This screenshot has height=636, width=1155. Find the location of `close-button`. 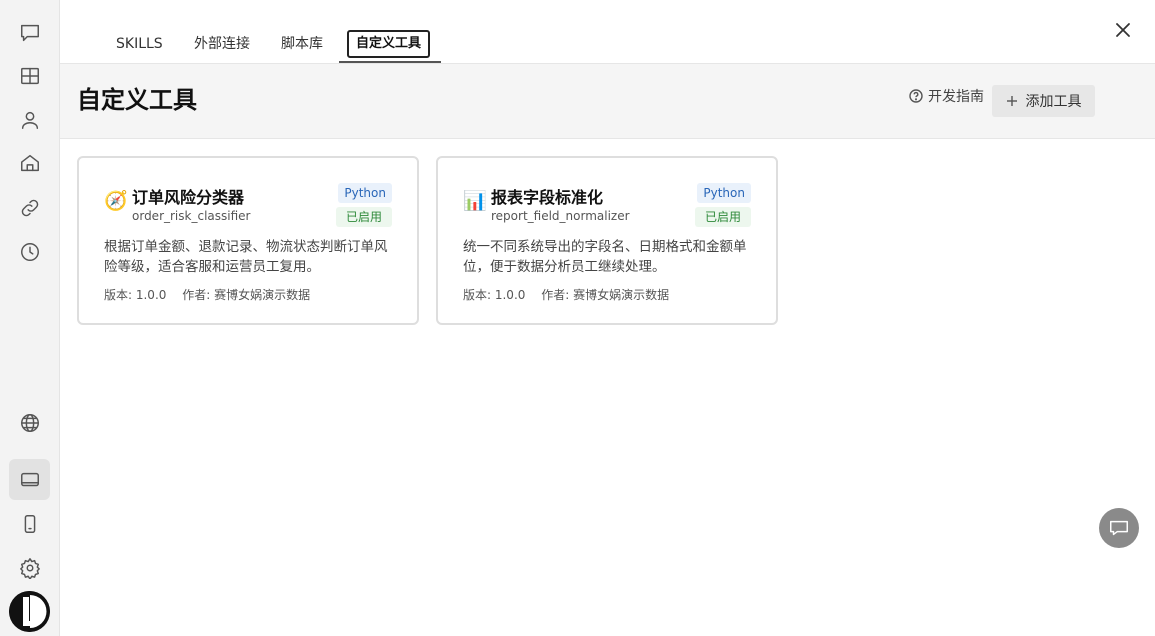

close-button is located at coordinates (1123, 30).